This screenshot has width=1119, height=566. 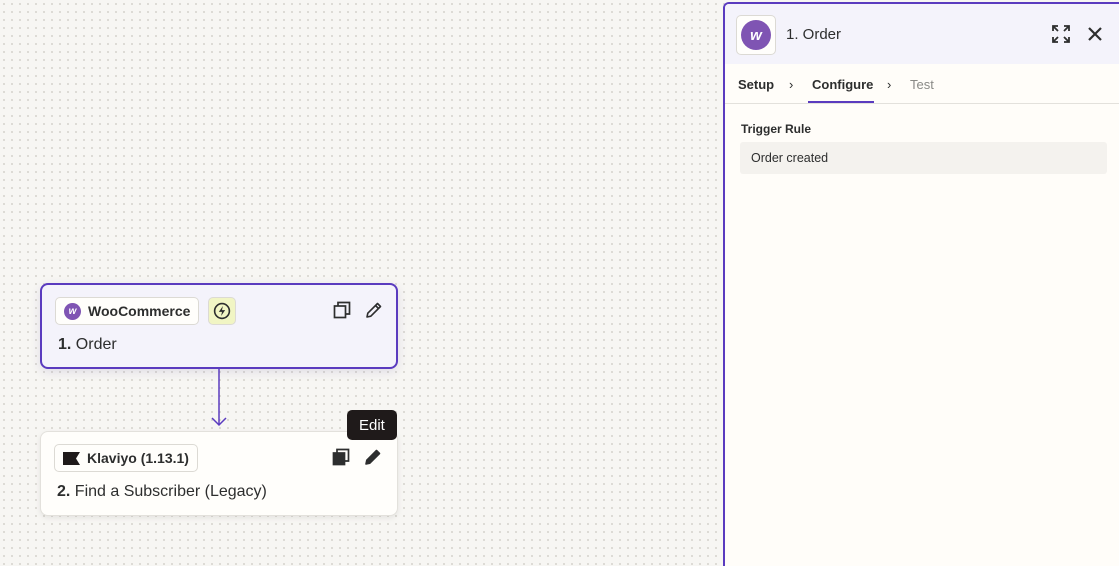 What do you see at coordinates (842, 84) in the screenshot?
I see `tab-configure: Configure` at bounding box center [842, 84].